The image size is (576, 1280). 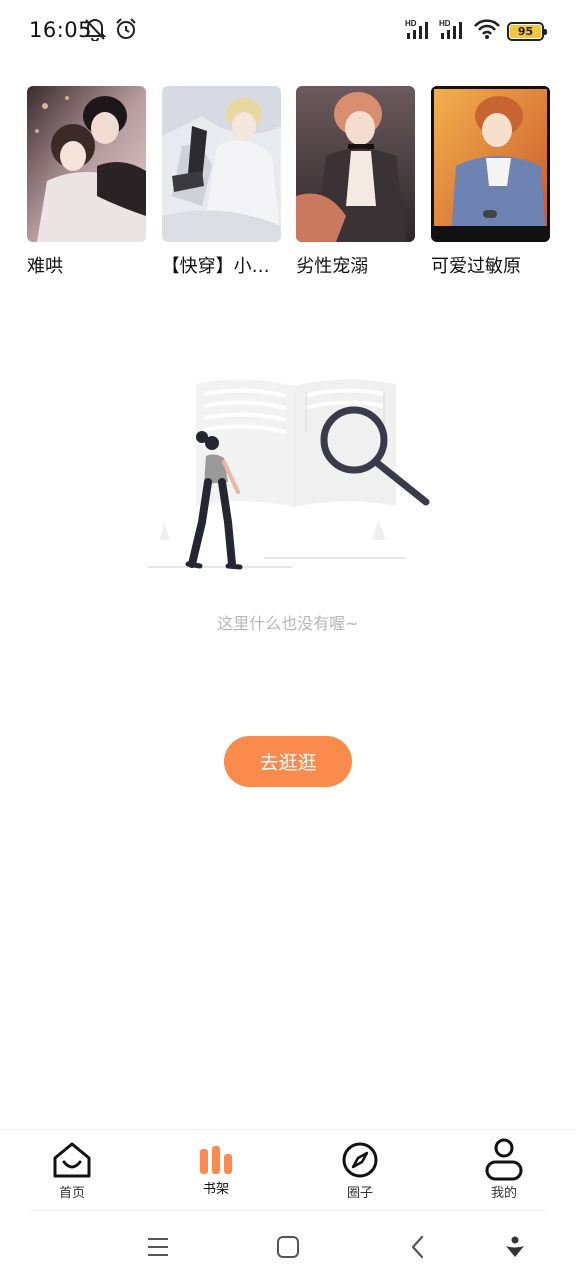 I want to click on tab-label: 首页, so click(x=71, y=1193).